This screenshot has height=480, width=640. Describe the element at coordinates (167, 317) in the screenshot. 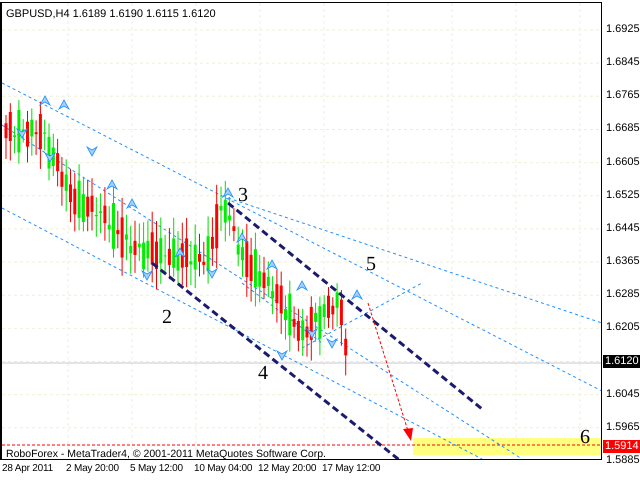

I see `wave-label: 2` at that location.